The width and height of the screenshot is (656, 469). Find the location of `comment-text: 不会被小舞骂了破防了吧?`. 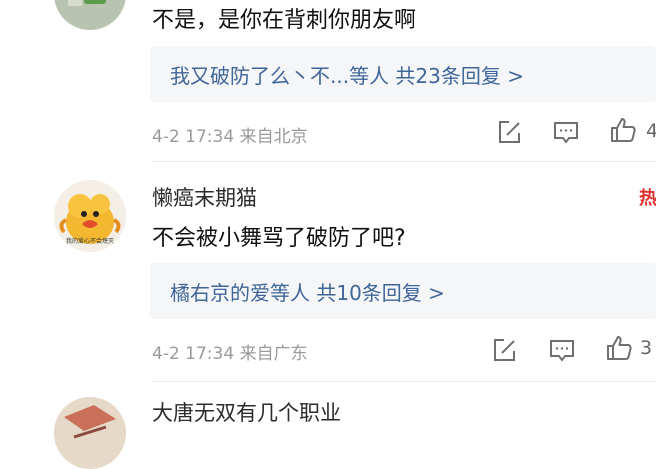

comment-text: 不会被小舞骂了破防了吧? is located at coordinates (279, 238).